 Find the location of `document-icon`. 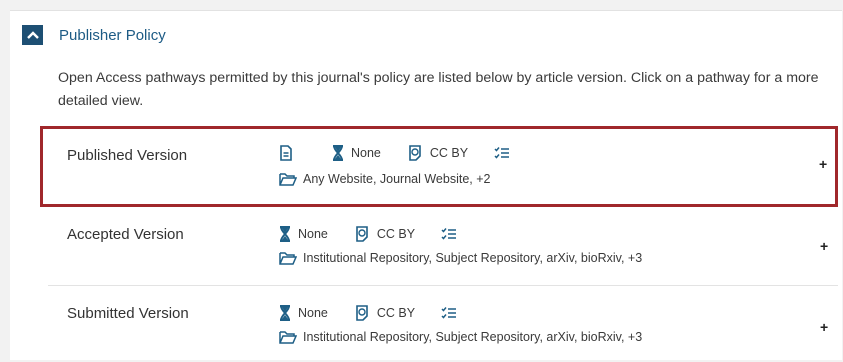

document-icon is located at coordinates (286, 153).